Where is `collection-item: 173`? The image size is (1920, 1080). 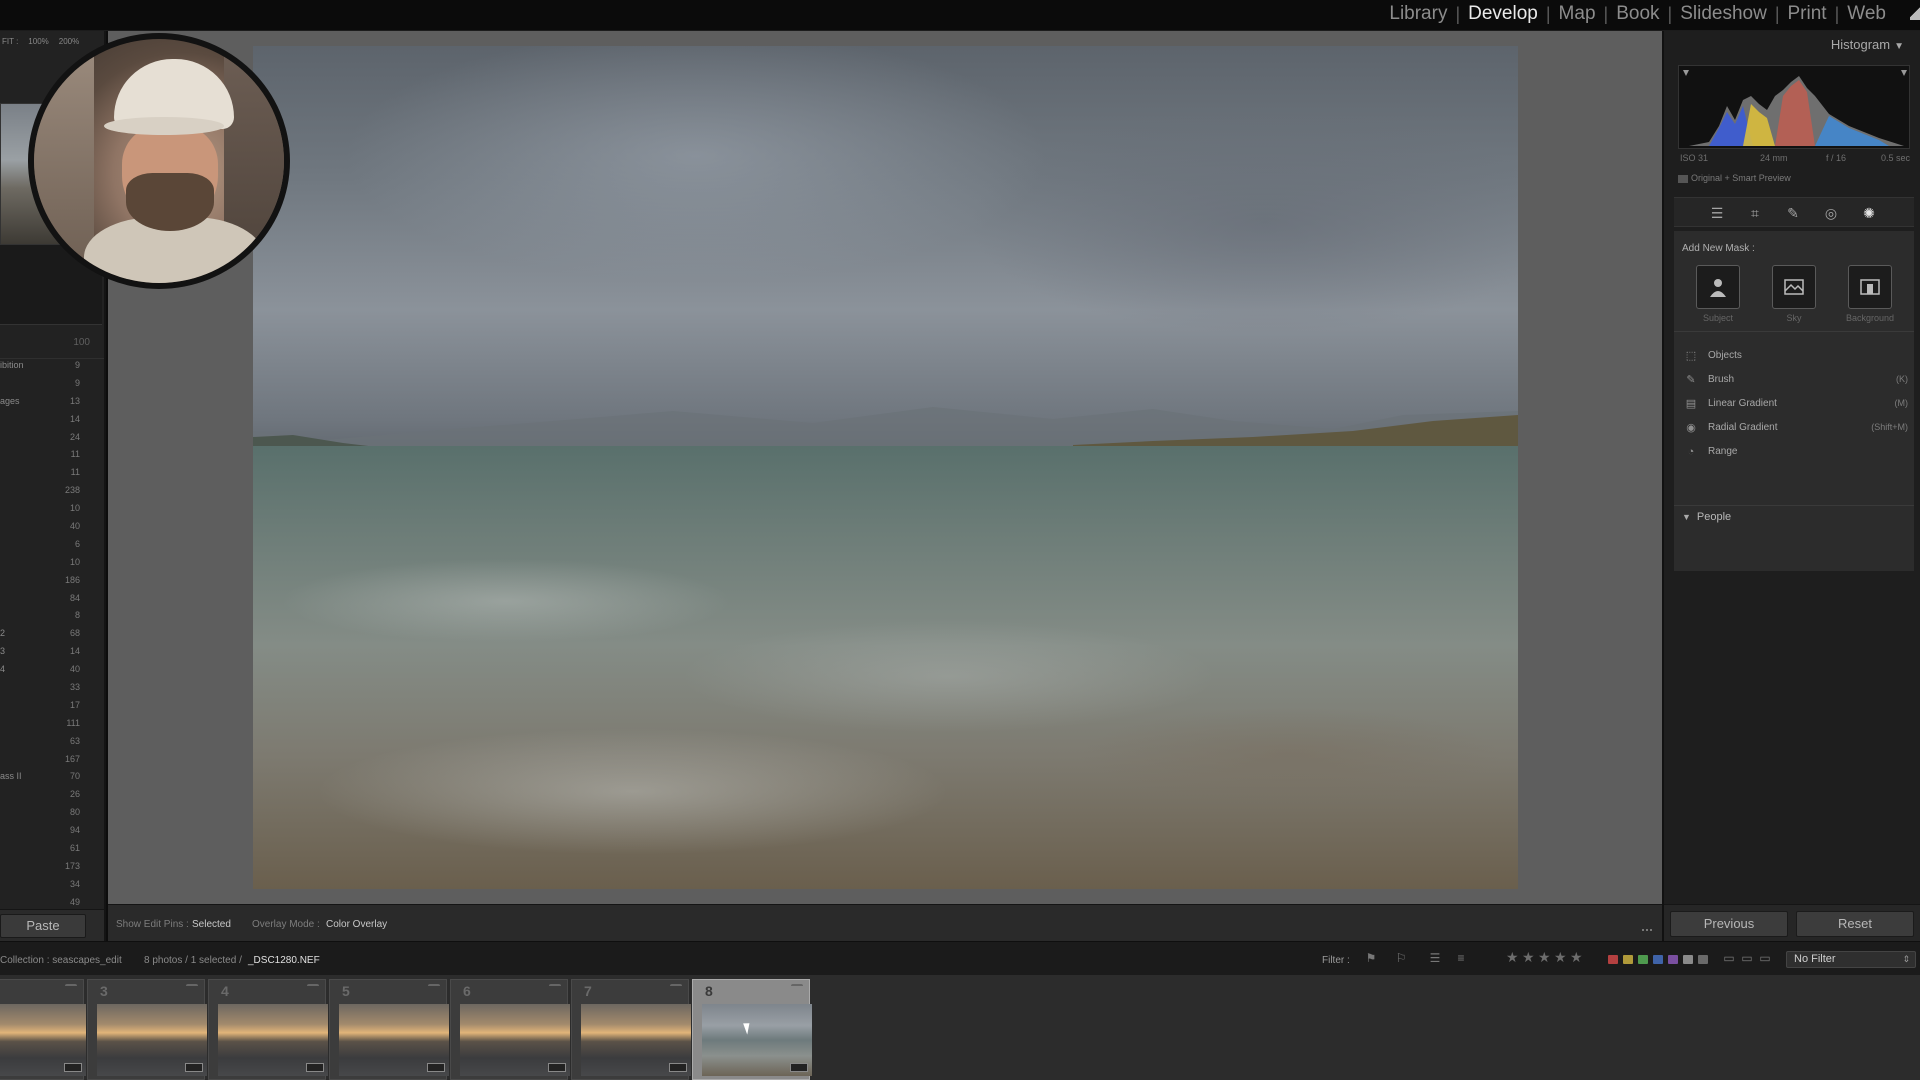
collection-item: 173 is located at coordinates (52, 867).